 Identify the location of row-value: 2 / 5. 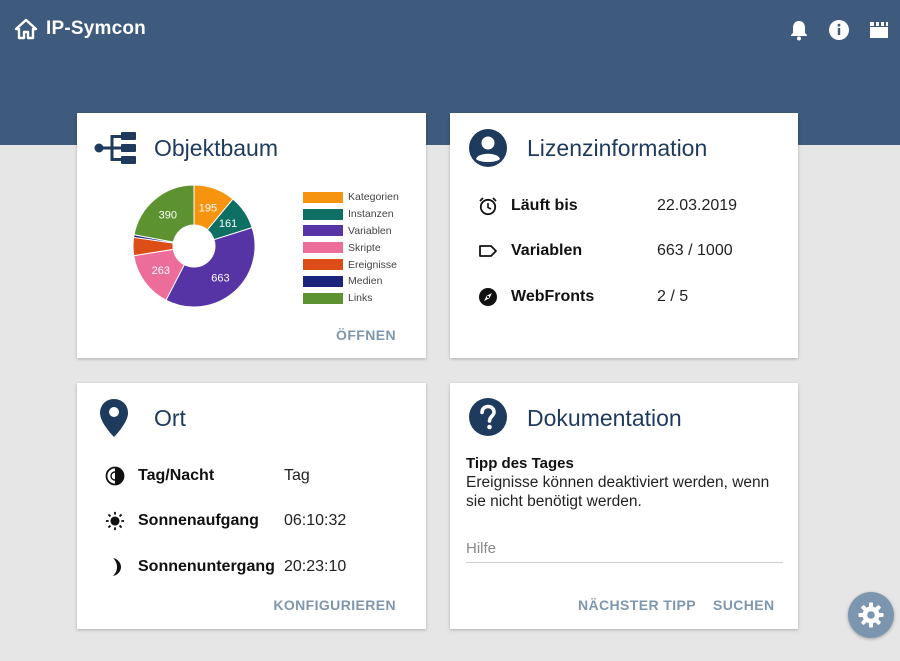
(673, 296).